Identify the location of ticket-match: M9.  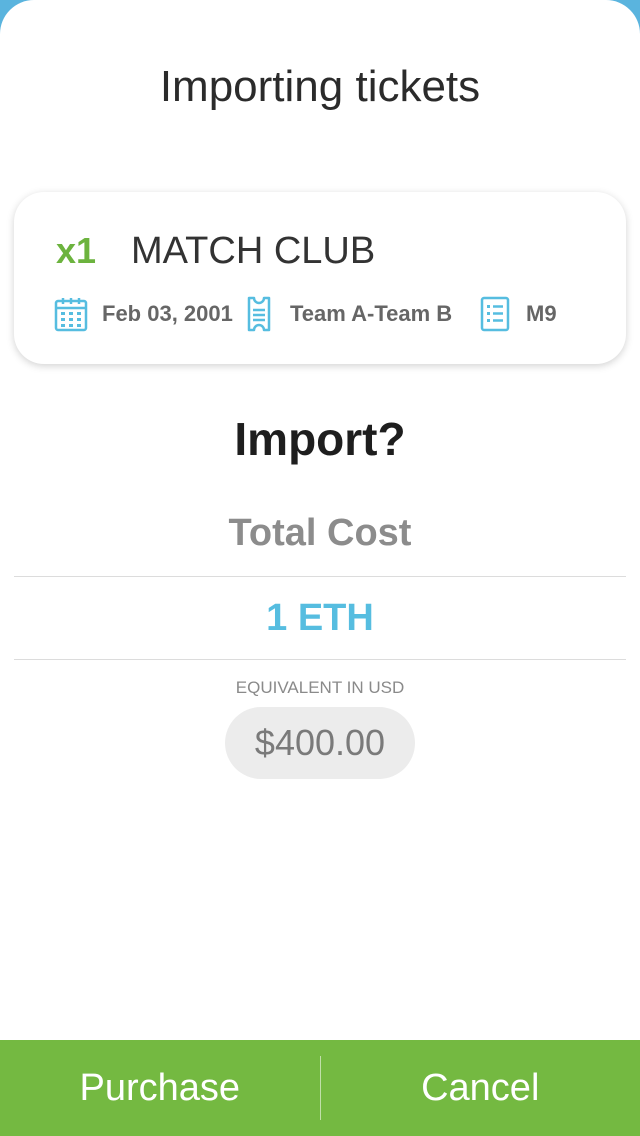
(517, 314).